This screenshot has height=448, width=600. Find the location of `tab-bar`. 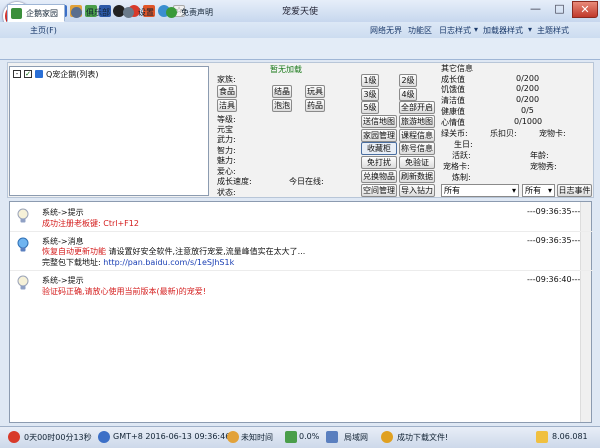

tab-bar is located at coordinates (300, 49).